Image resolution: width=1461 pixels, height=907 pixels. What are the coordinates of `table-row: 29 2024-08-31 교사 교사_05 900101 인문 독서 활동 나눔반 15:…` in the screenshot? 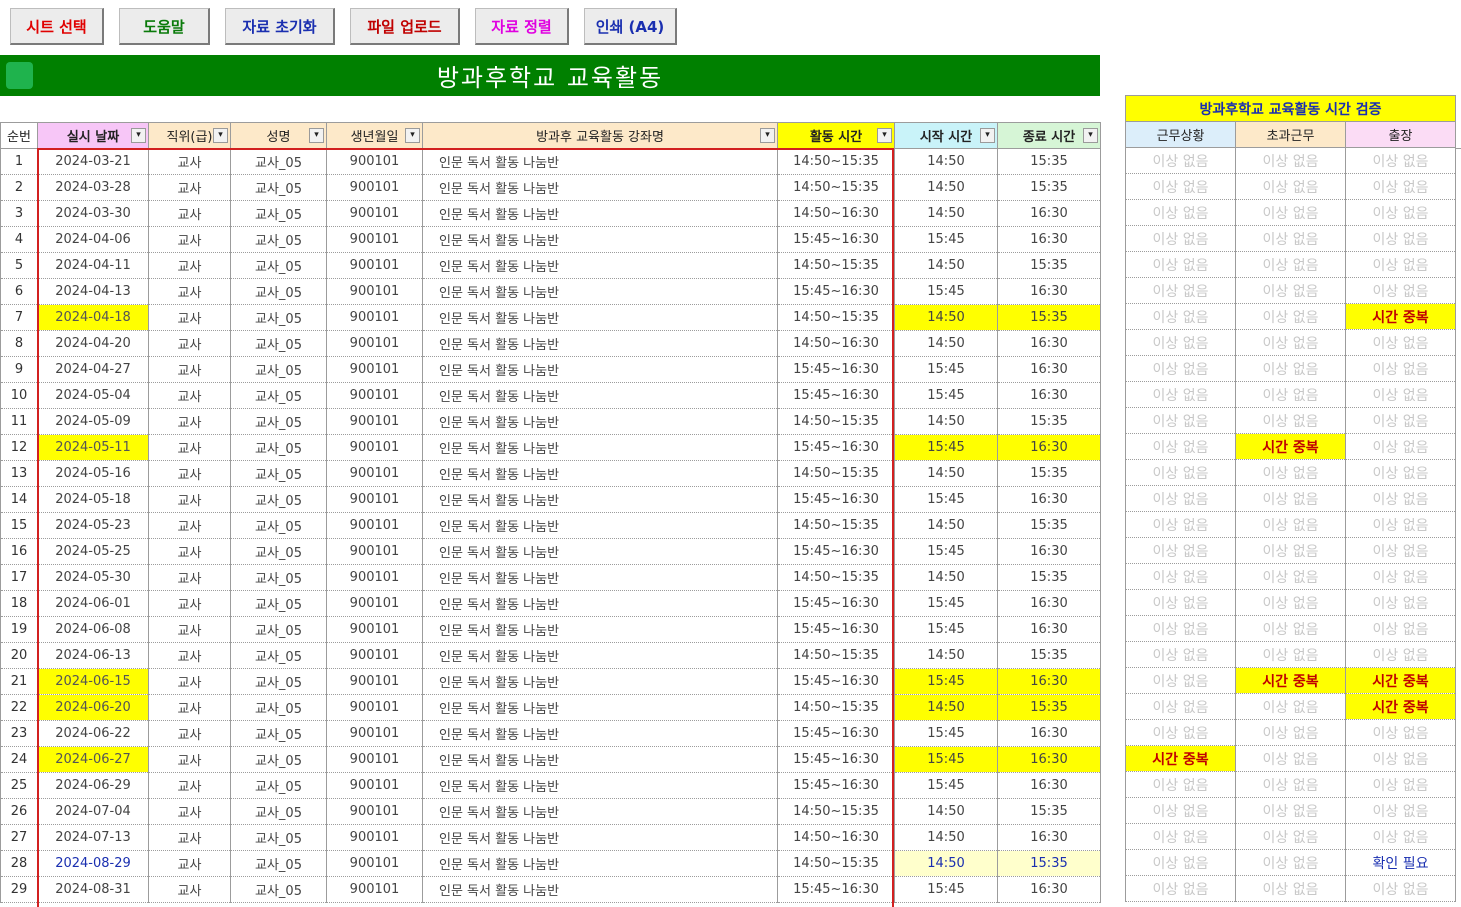 It's located at (550, 889).